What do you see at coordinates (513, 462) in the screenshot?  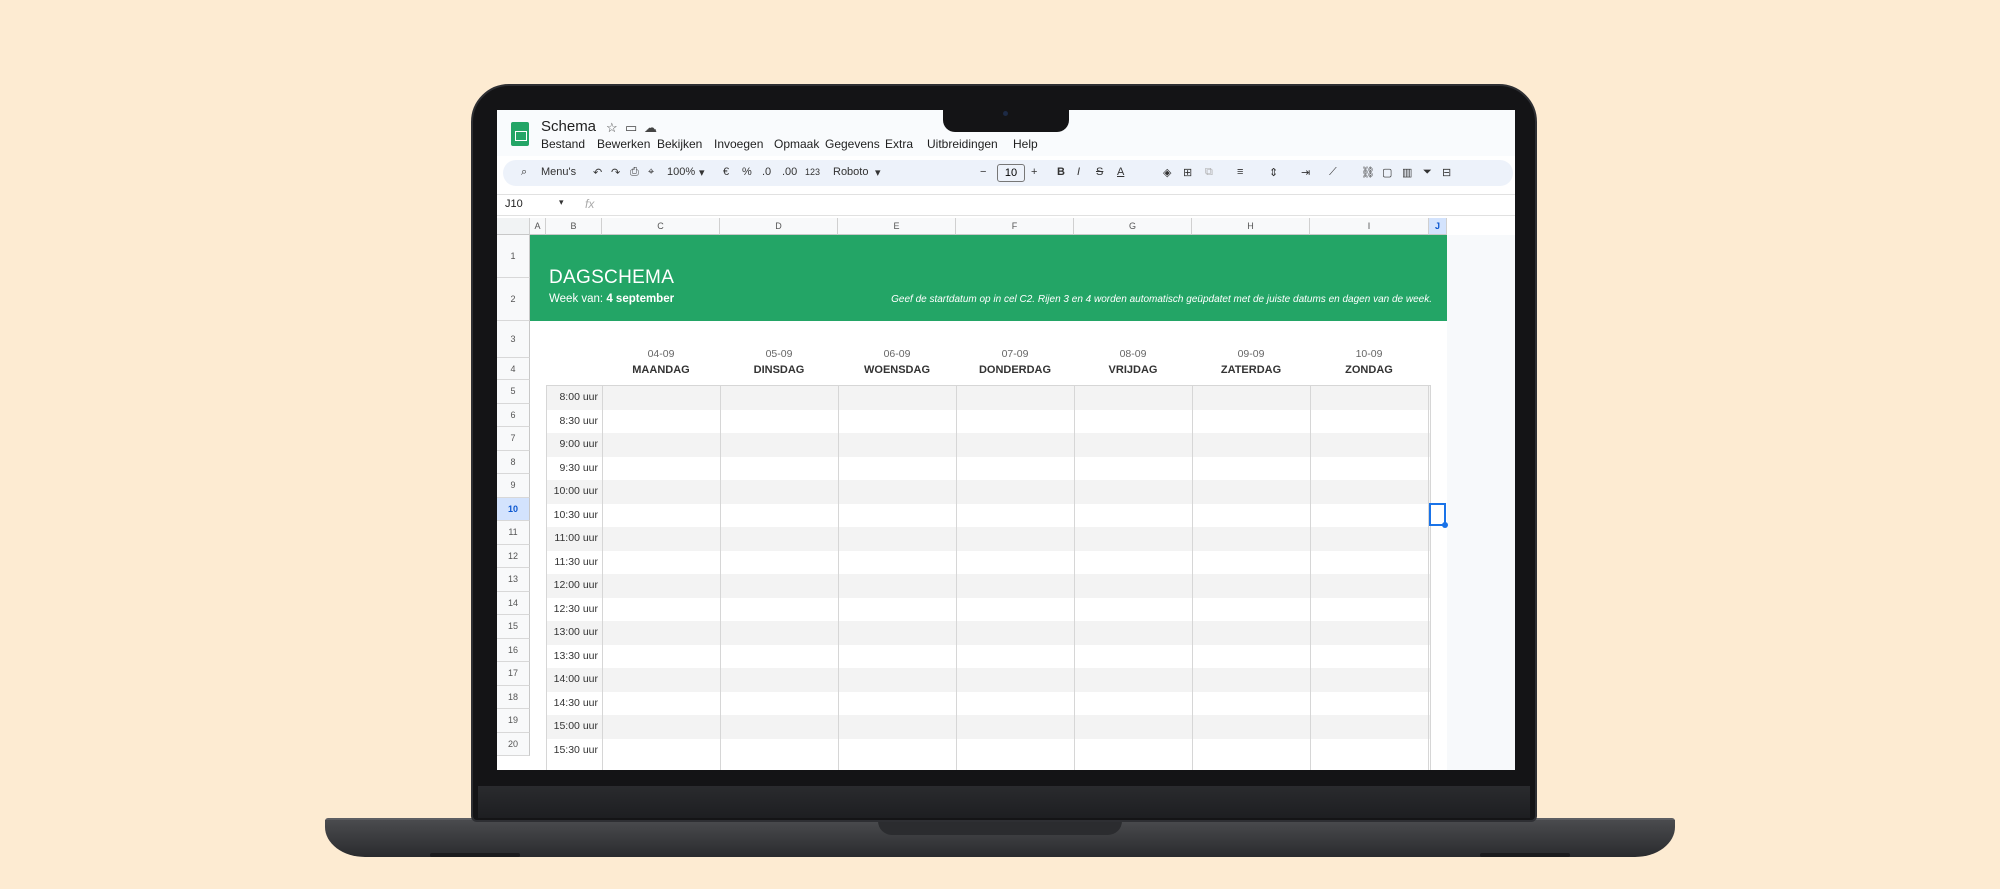 I see `row-header-8: 8` at bounding box center [513, 462].